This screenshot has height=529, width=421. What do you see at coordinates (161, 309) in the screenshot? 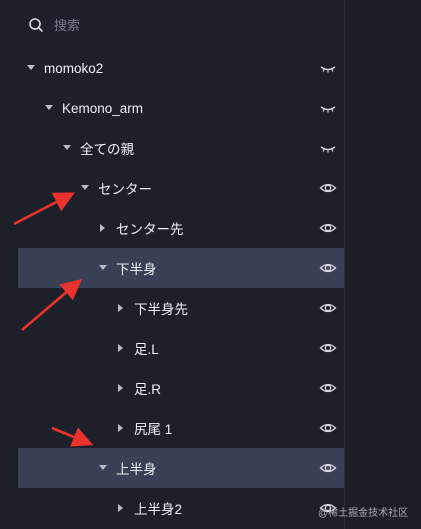
I see `tree-item-label: 下半身先` at bounding box center [161, 309].